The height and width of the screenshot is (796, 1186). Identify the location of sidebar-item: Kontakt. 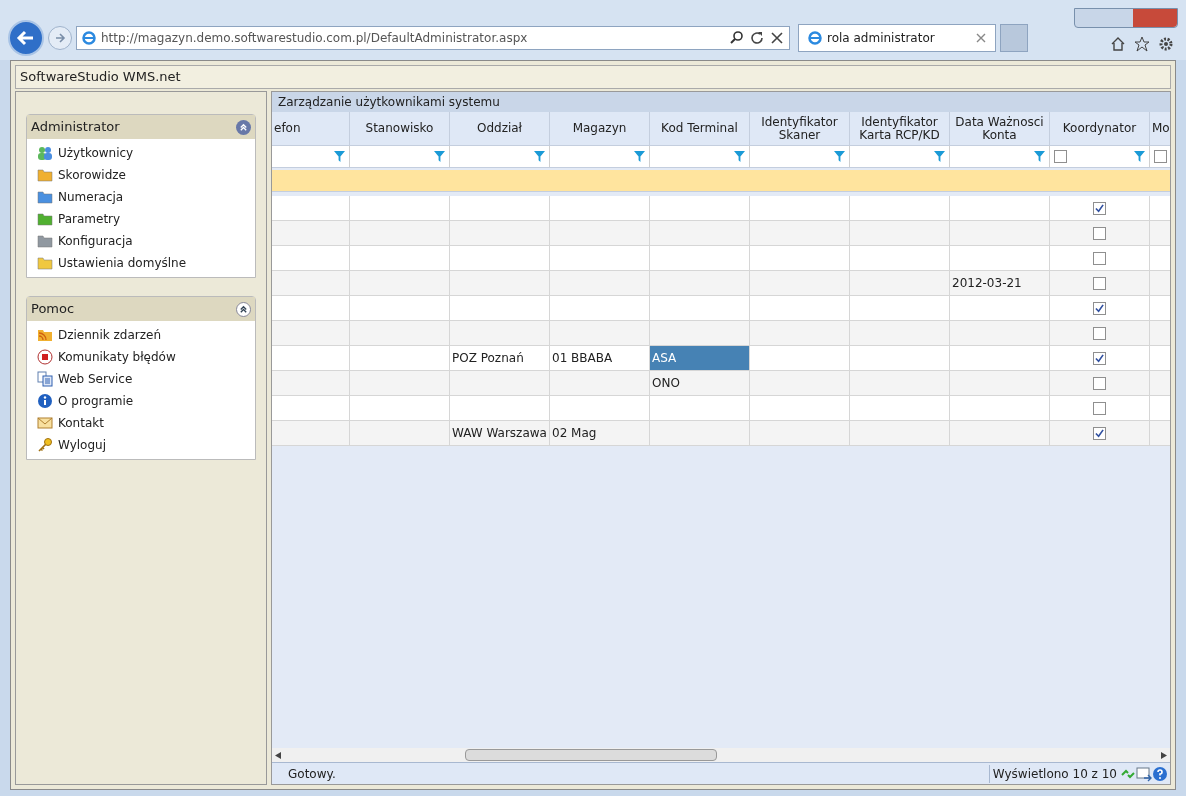
(141, 423).